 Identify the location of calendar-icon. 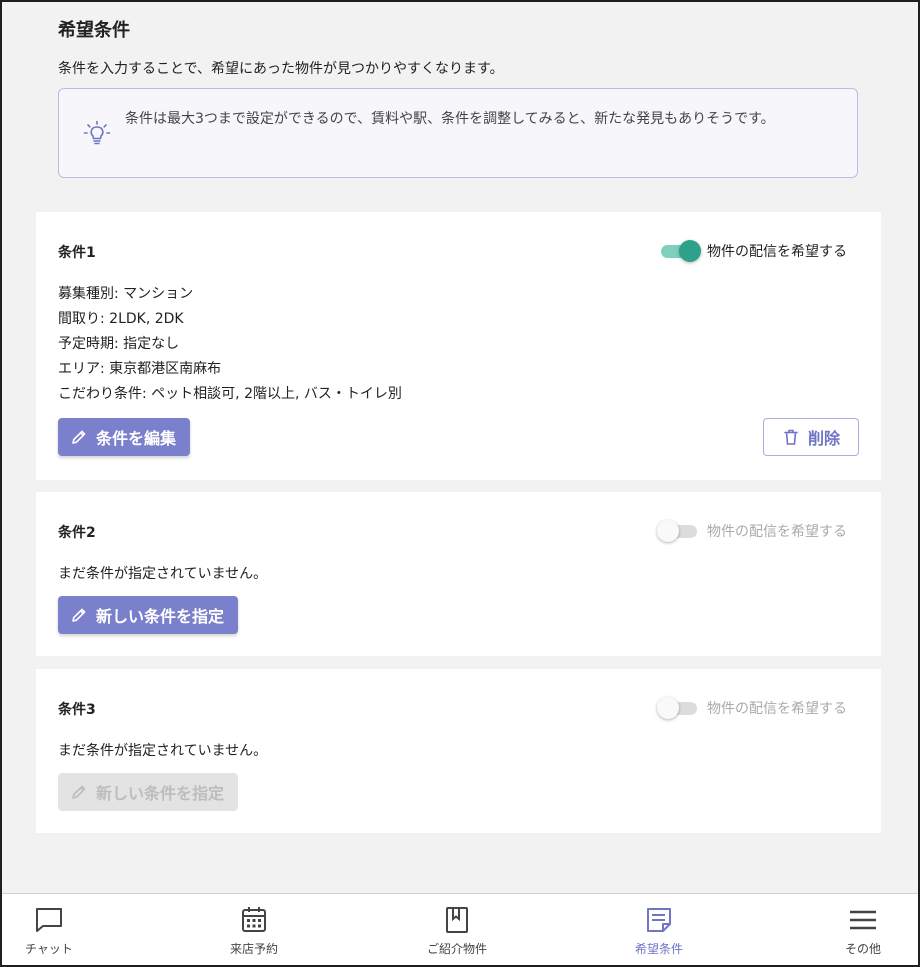
(254, 919).